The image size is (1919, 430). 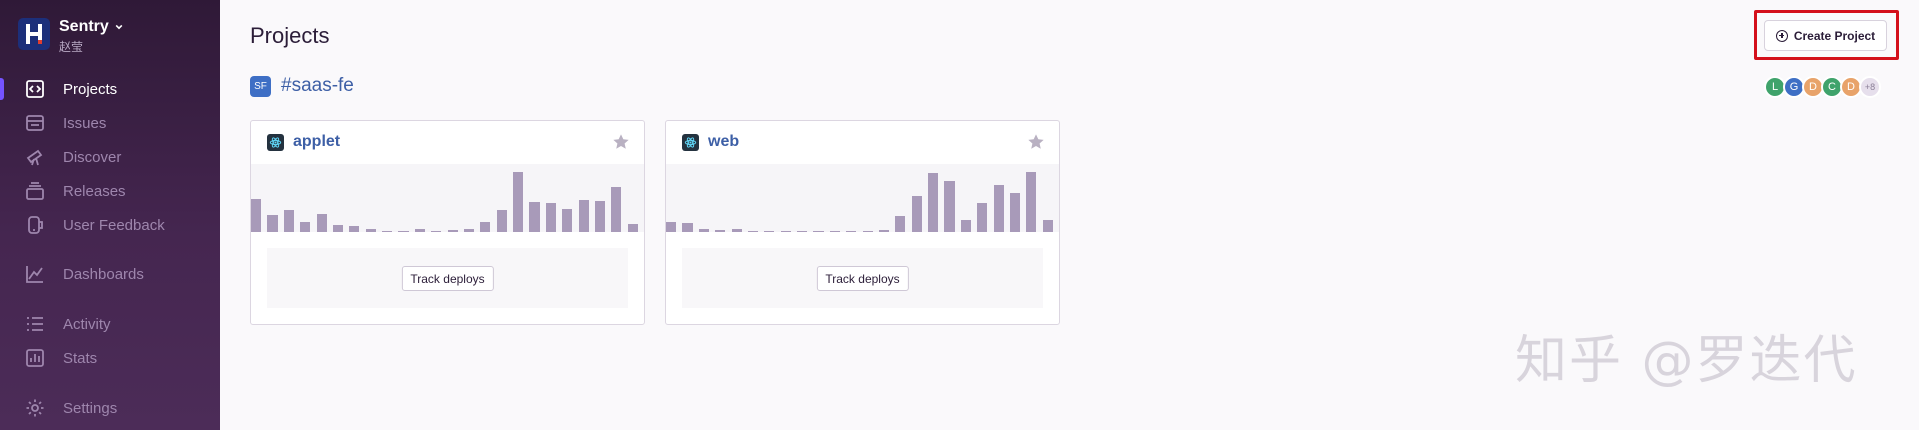 What do you see at coordinates (35, 89) in the screenshot?
I see `code-icon` at bounding box center [35, 89].